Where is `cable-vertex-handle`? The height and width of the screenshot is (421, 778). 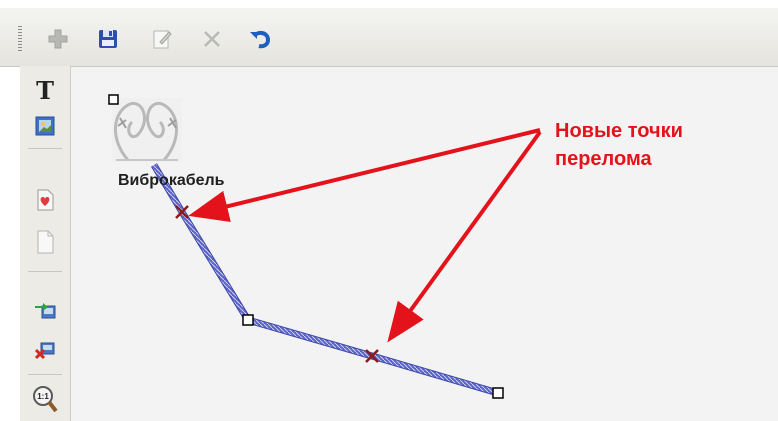 cable-vertex-handle is located at coordinates (248, 320).